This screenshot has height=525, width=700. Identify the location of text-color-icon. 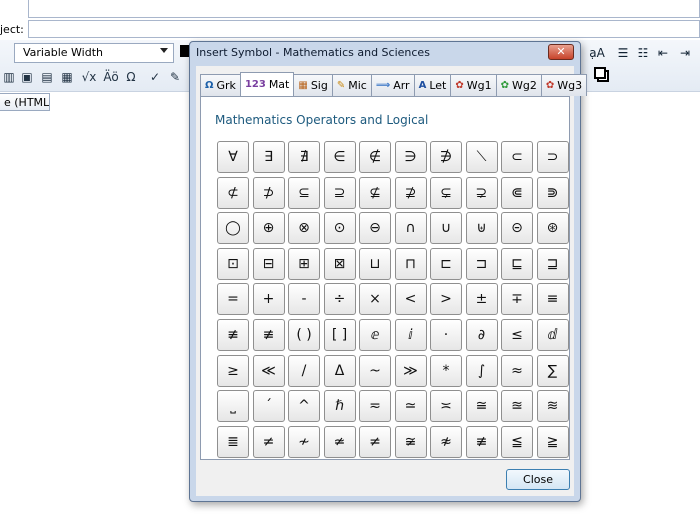
(184, 51).